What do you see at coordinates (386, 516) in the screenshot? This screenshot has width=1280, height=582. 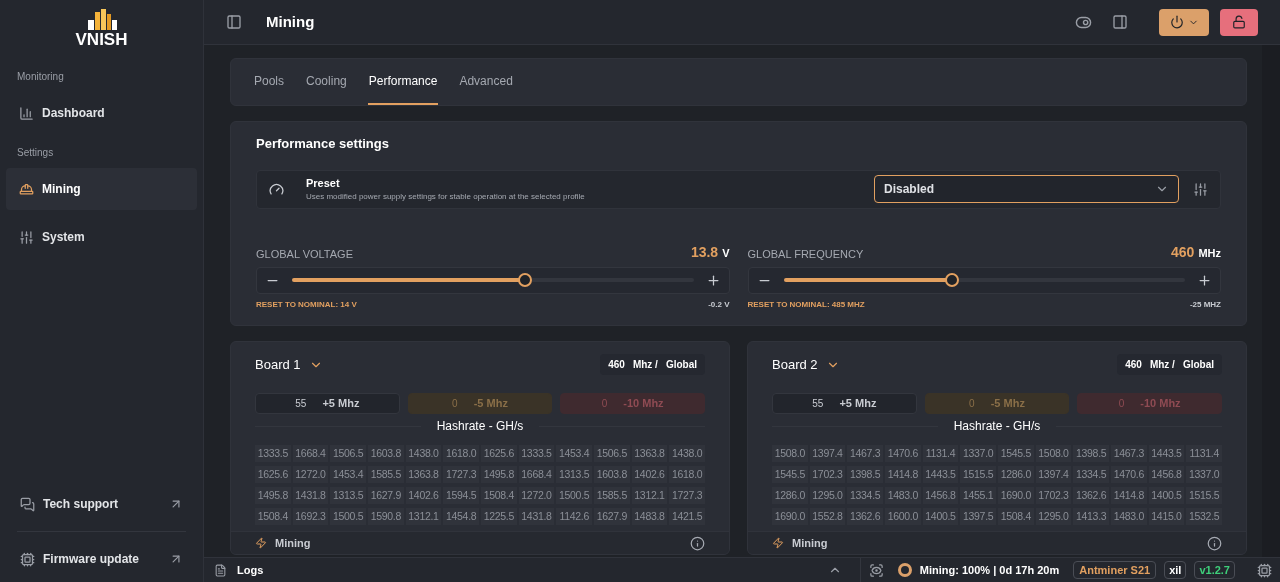 I see `hashrate-cell: 1590.8` at bounding box center [386, 516].